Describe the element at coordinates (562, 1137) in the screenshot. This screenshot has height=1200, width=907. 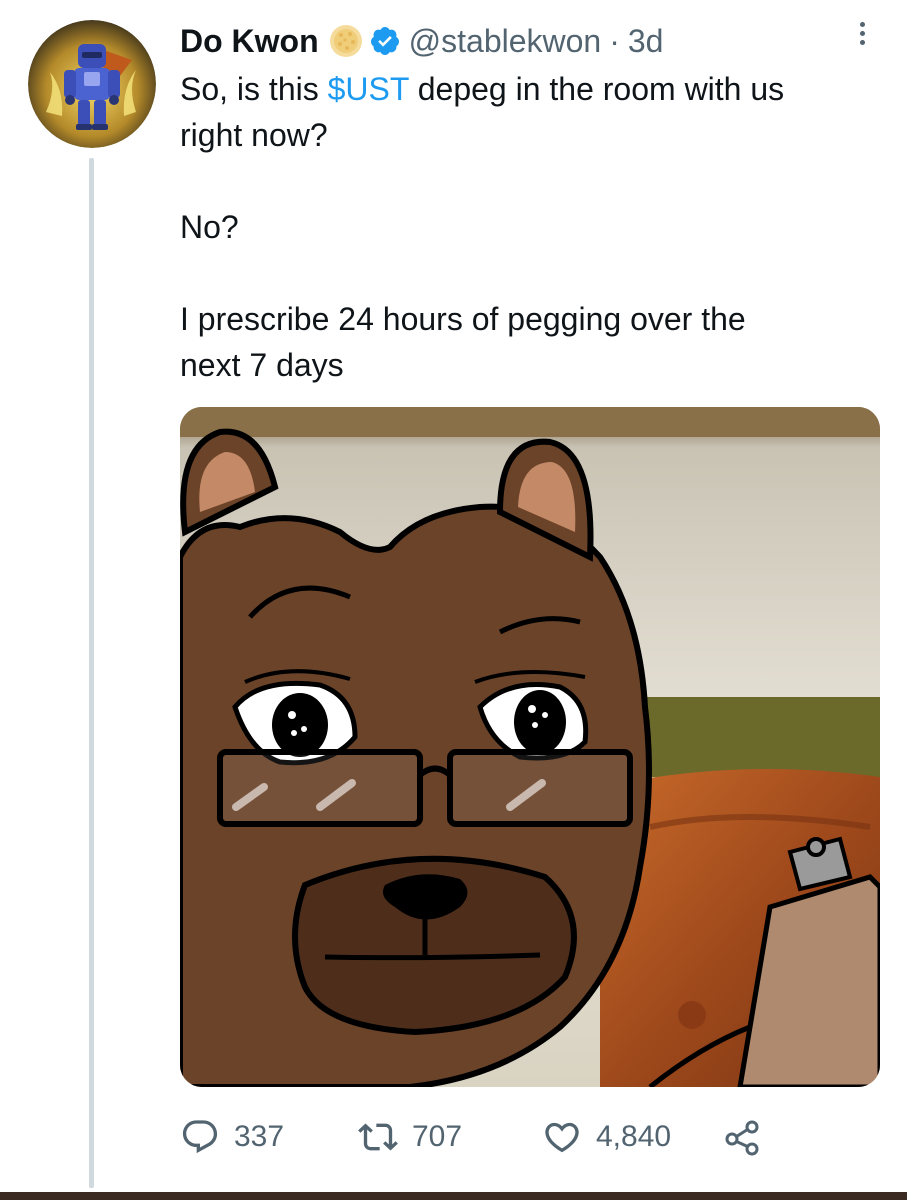
I see `heart-icon` at that location.